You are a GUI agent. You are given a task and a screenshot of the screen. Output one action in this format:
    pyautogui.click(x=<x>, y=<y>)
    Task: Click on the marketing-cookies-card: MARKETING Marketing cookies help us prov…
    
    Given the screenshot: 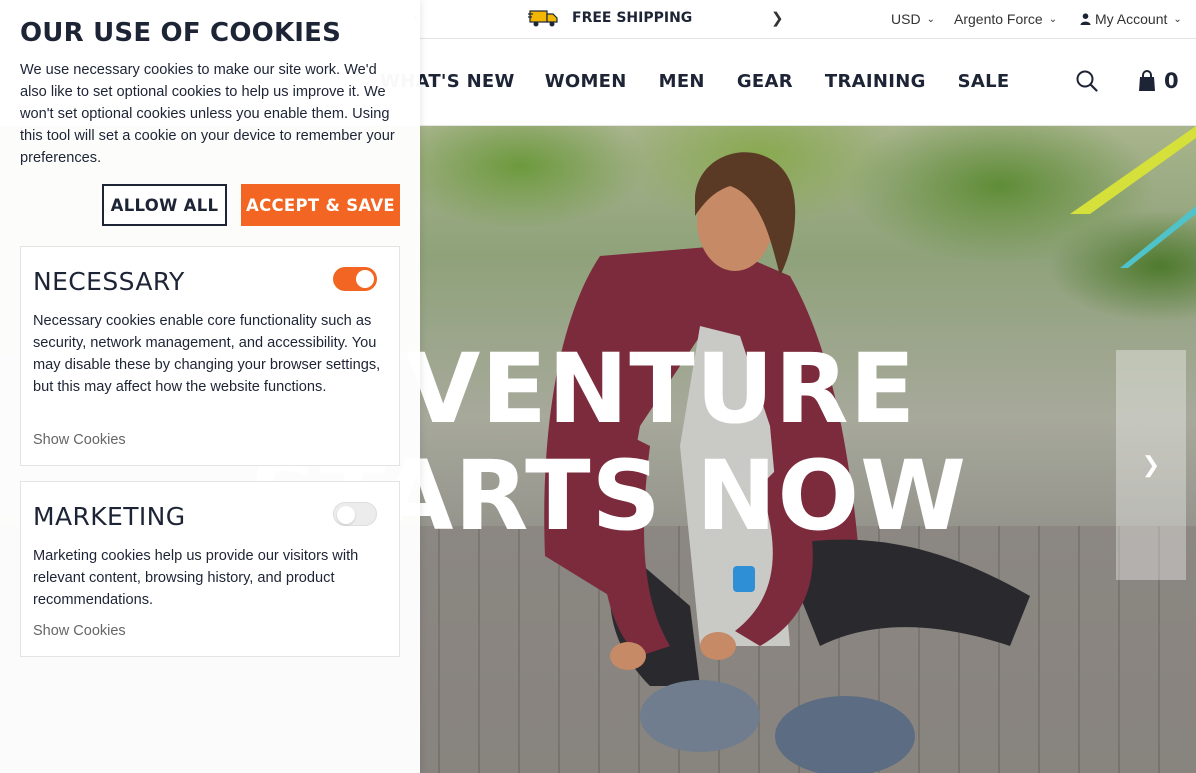 What is the action you would take?
    pyautogui.click(x=210, y=569)
    